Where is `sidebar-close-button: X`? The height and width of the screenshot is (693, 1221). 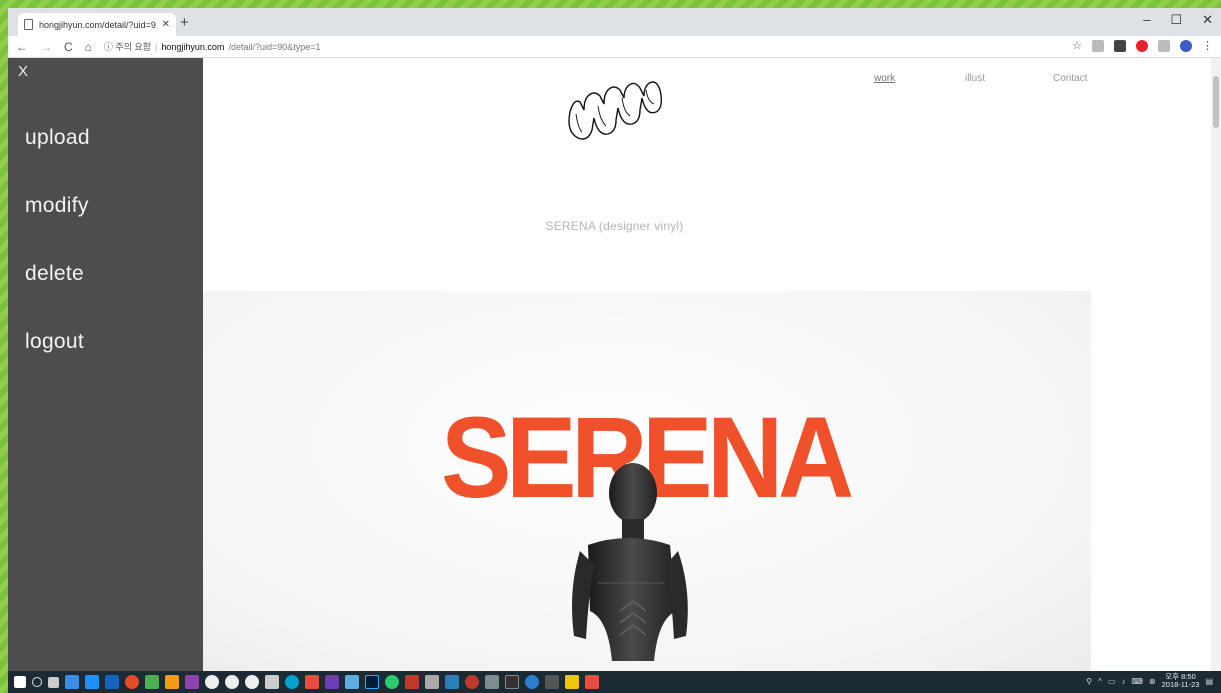
sidebar-close-button: X is located at coordinates (23, 71).